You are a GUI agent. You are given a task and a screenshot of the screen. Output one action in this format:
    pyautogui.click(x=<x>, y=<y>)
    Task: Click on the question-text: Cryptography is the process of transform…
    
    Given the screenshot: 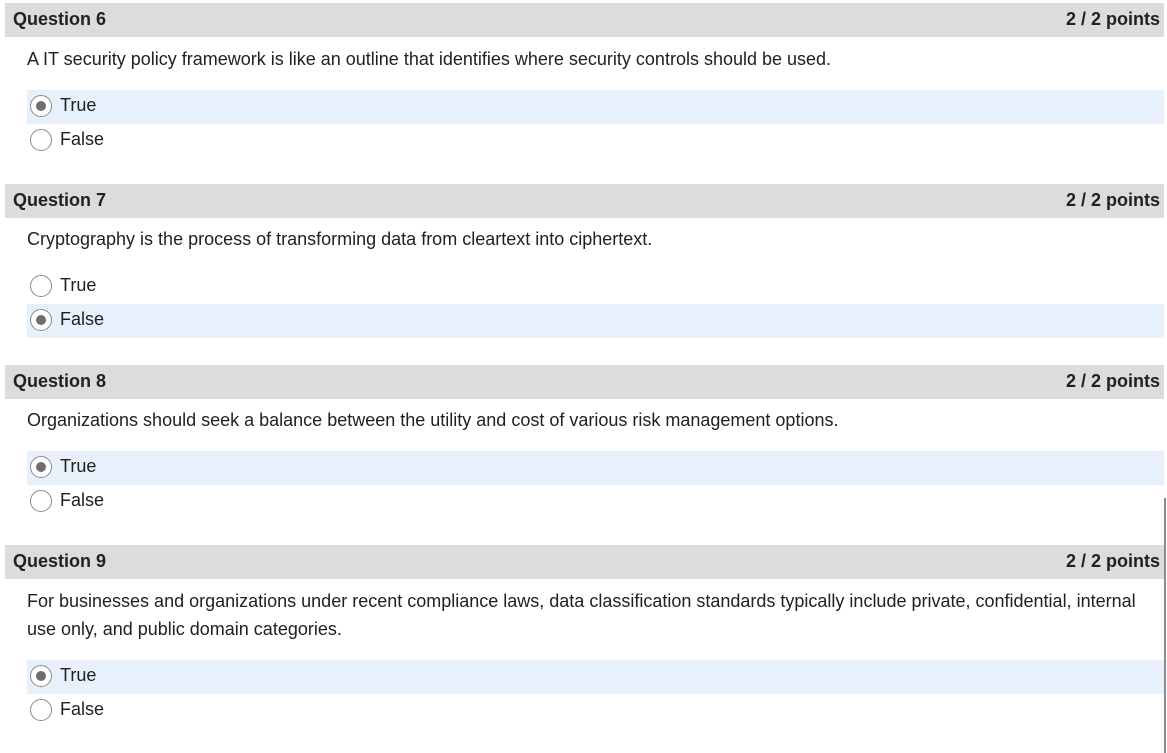 What is the action you would take?
    pyautogui.click(x=340, y=239)
    